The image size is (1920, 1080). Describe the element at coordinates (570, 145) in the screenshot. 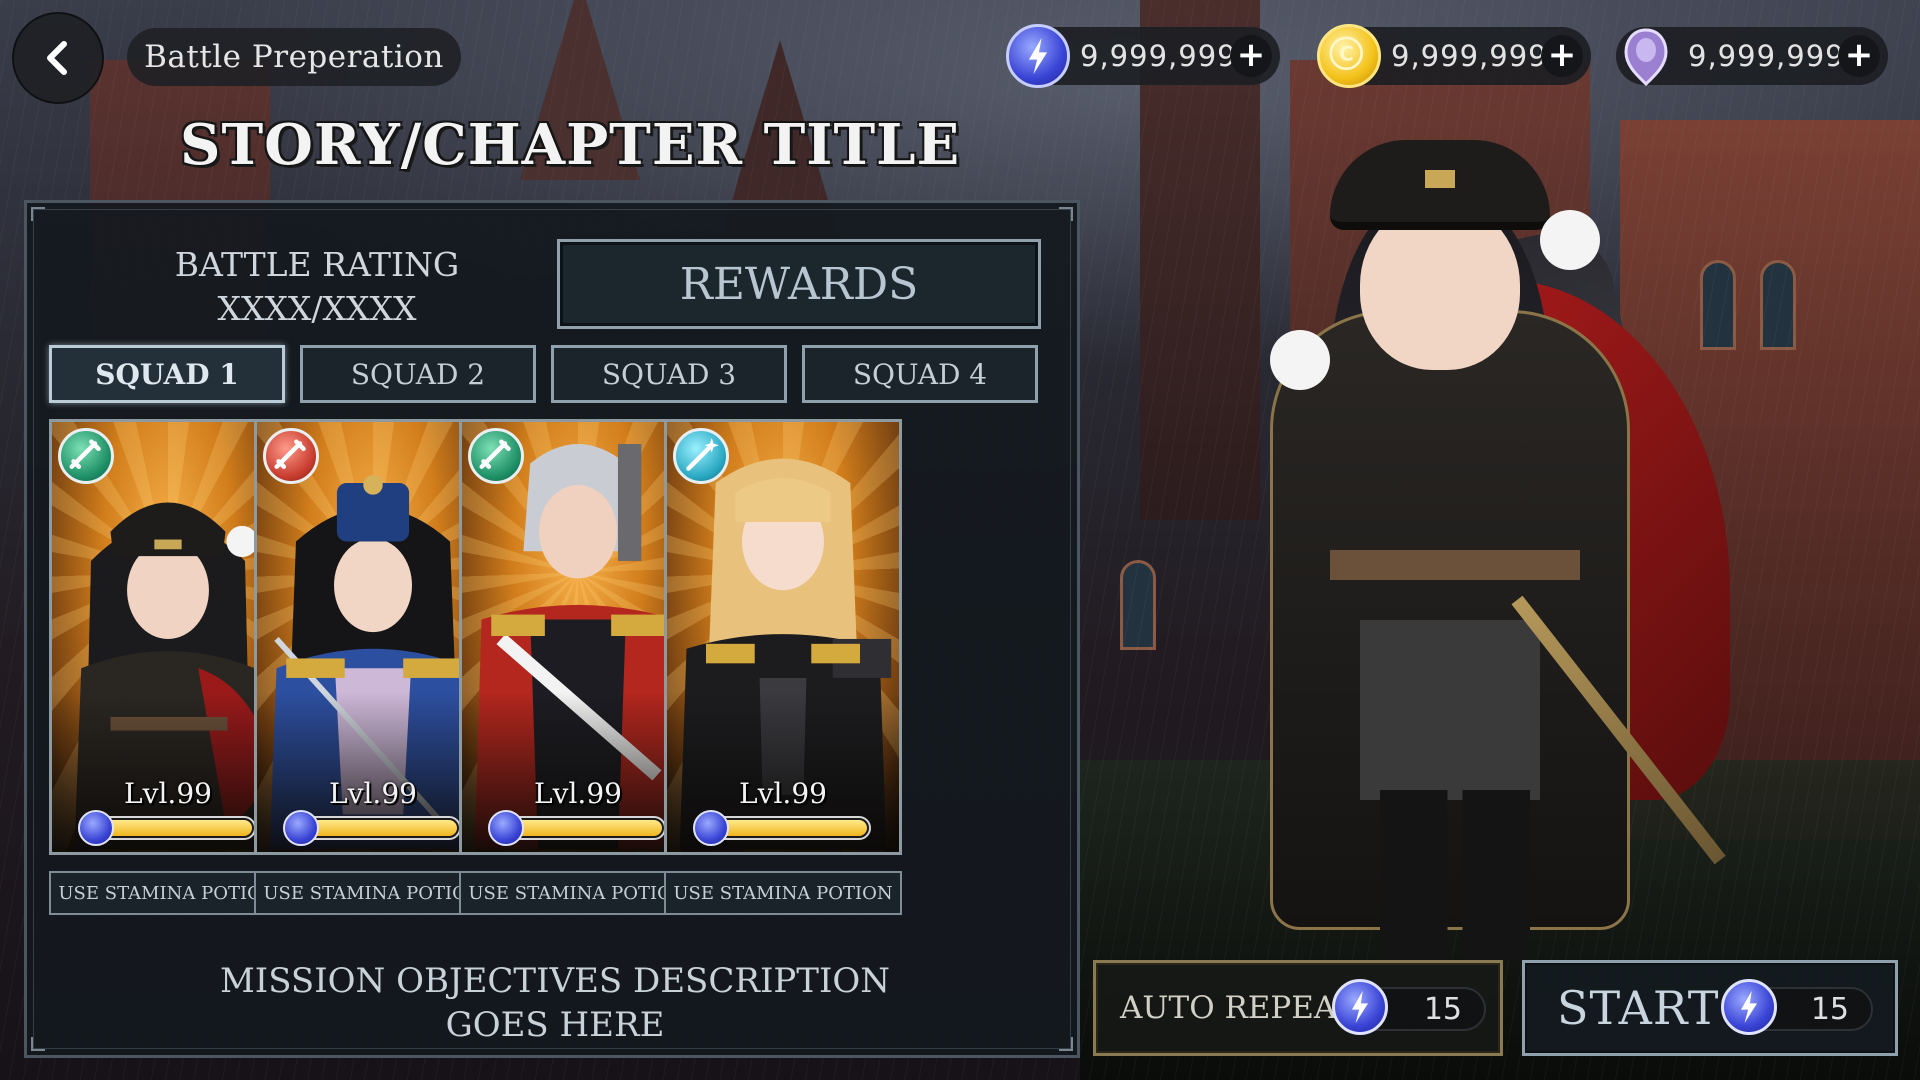

I see `chapter-title: STORY/CHAPTER TITLE` at that location.